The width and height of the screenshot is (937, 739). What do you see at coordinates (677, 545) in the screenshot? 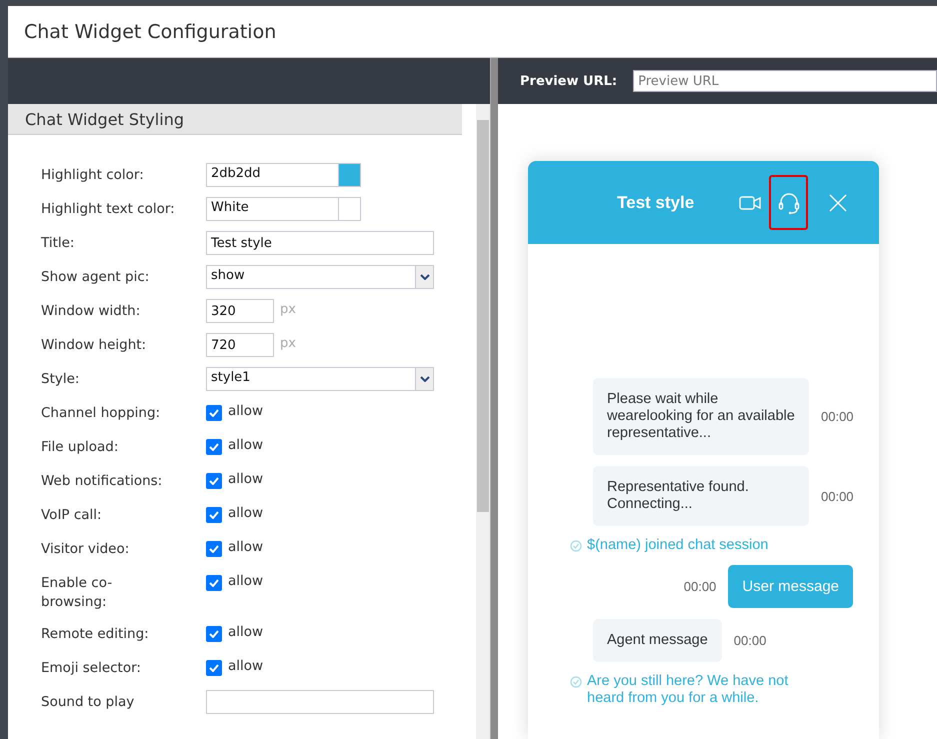
I see `system-message: $(name) joined chat session` at bounding box center [677, 545].